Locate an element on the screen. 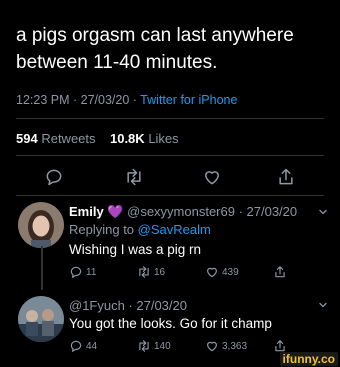 This screenshot has height=367, width=340. retweet-button is located at coordinates (134, 177).